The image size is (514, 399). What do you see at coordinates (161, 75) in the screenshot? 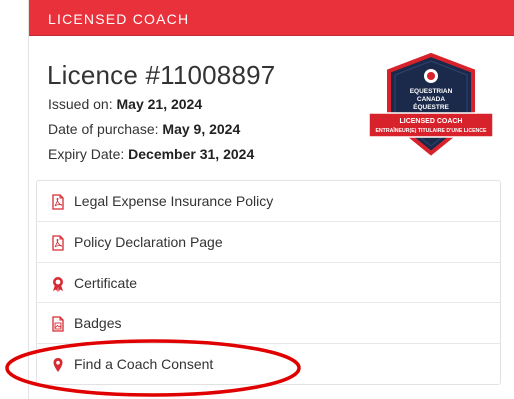
I see `licence-number: Licence #11008897` at bounding box center [161, 75].